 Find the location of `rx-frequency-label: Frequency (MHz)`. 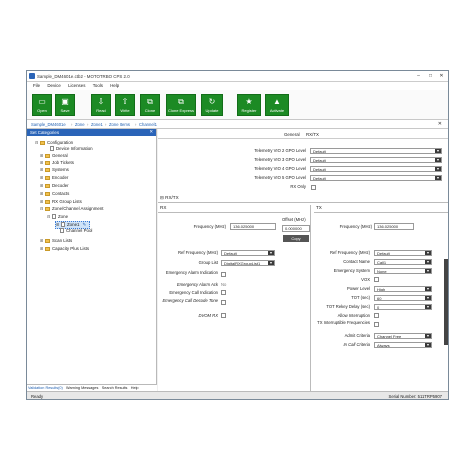

rx-frequency-label: Frequency (MHz) is located at coordinates (209, 226).